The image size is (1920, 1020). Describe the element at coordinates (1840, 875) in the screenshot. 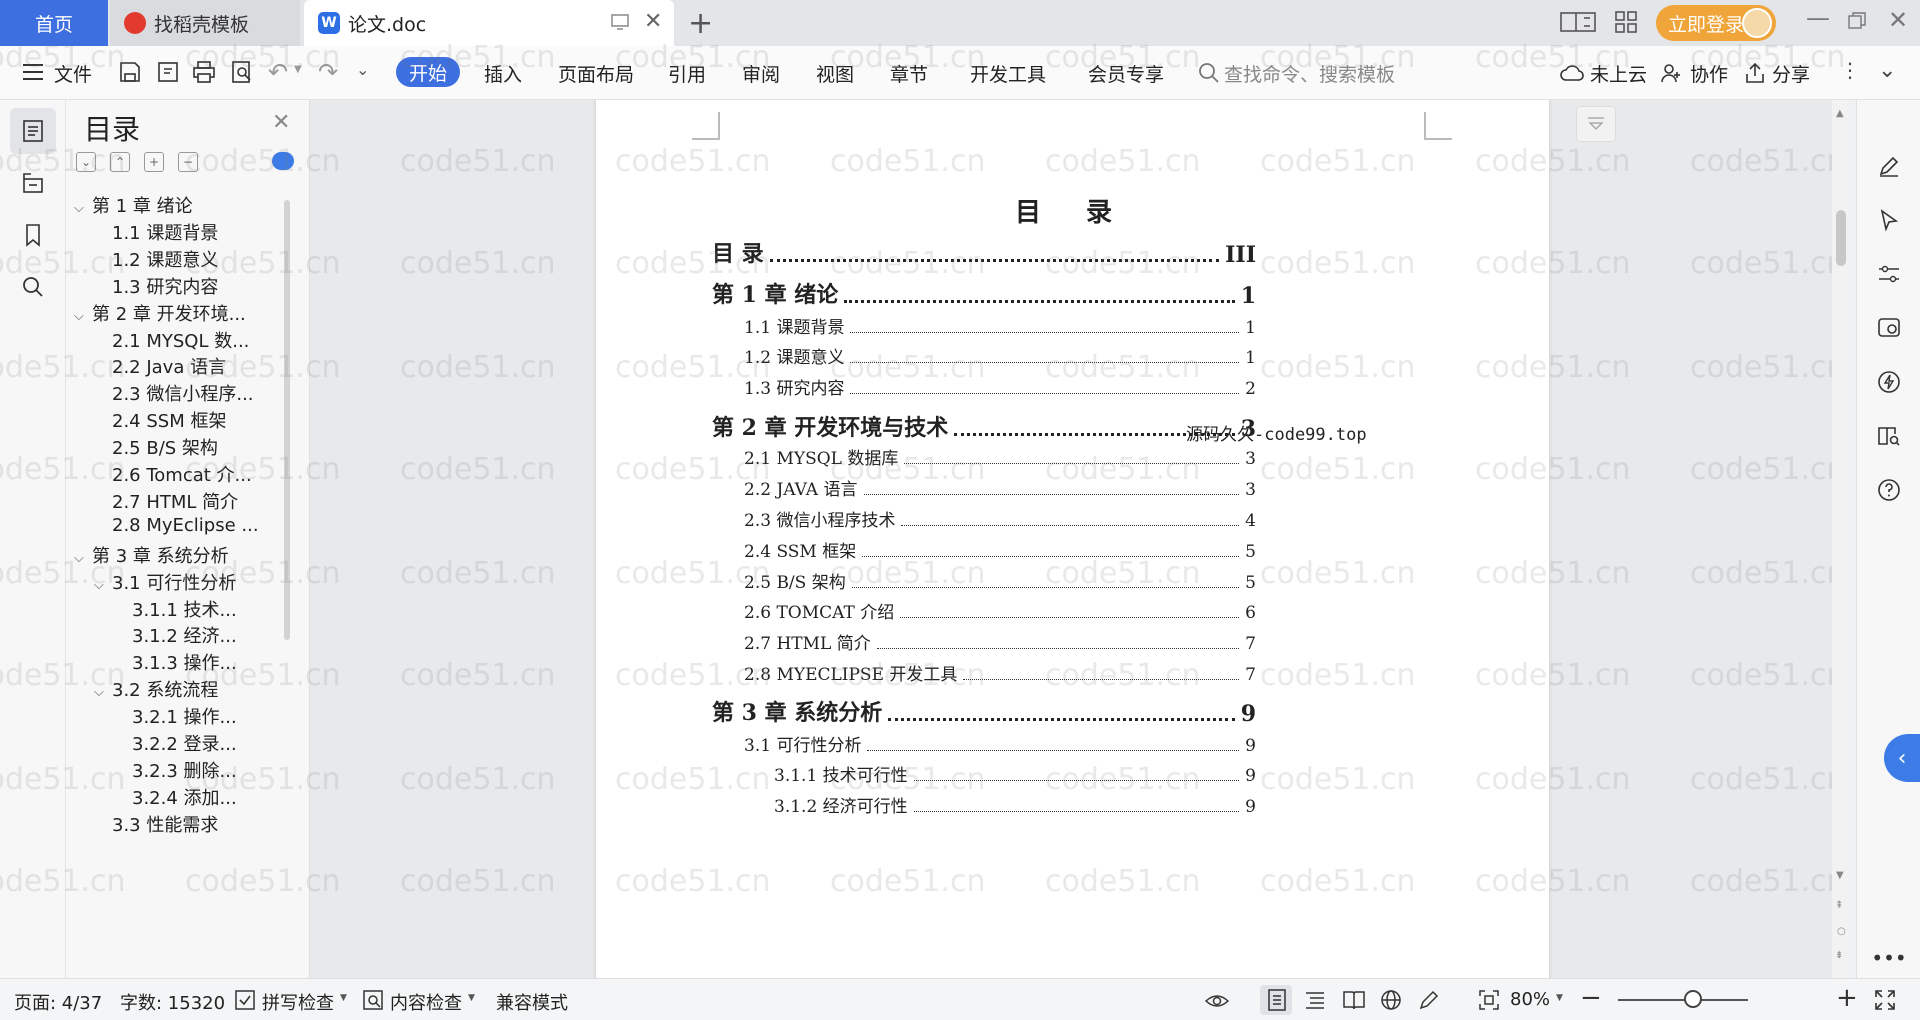

I see `scroll-down-icon: ▼` at that location.